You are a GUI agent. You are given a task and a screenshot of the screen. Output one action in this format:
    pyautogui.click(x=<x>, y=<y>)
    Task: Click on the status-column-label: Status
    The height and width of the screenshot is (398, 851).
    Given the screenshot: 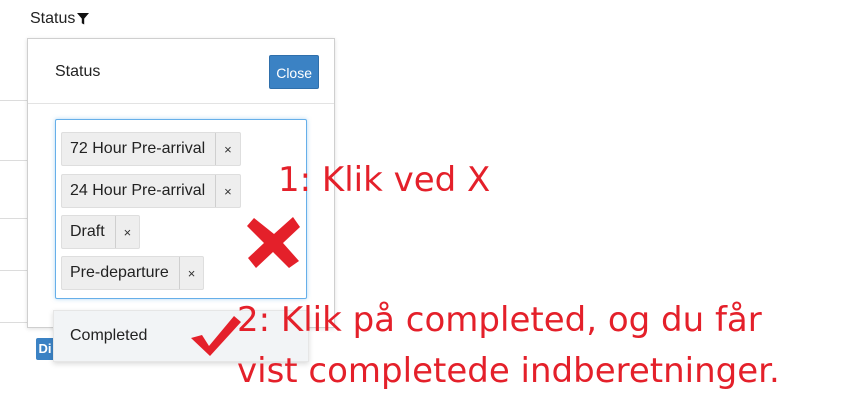 What is the action you would take?
    pyautogui.click(x=53, y=18)
    